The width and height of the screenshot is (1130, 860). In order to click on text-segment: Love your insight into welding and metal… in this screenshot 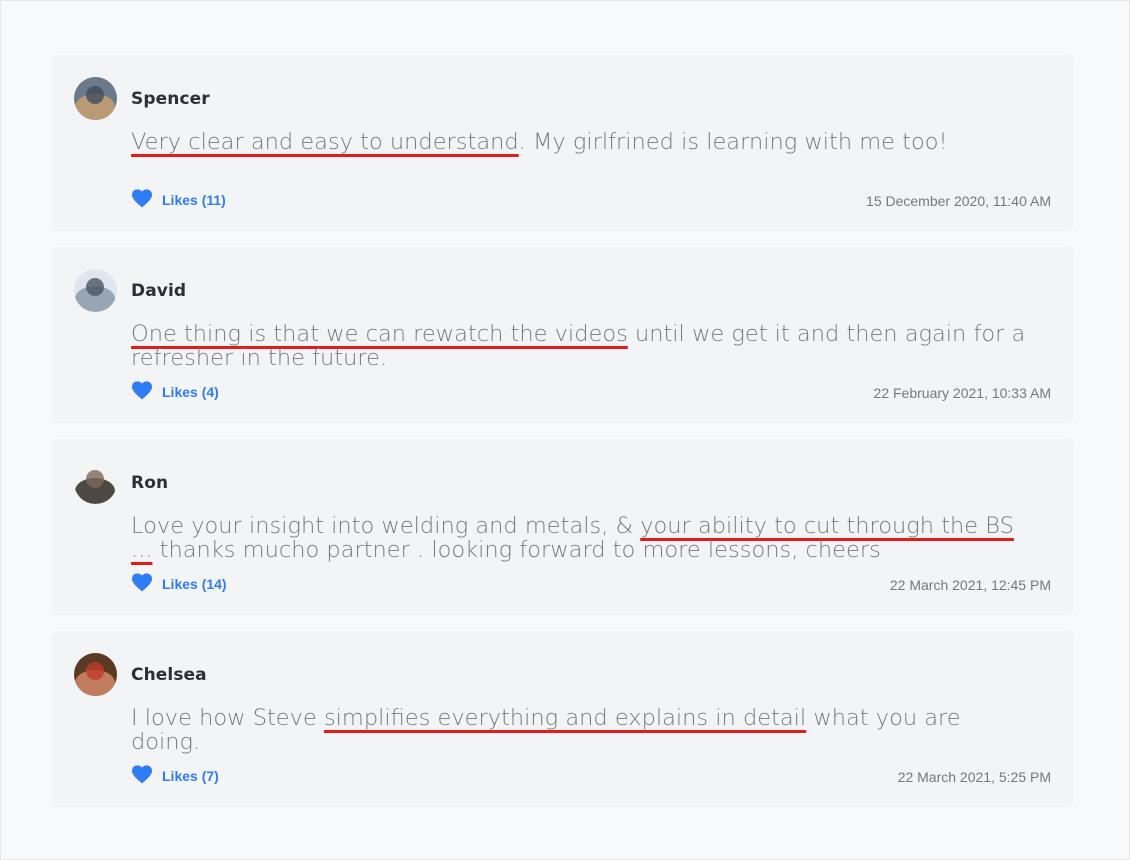, I will do `click(386, 526)`.